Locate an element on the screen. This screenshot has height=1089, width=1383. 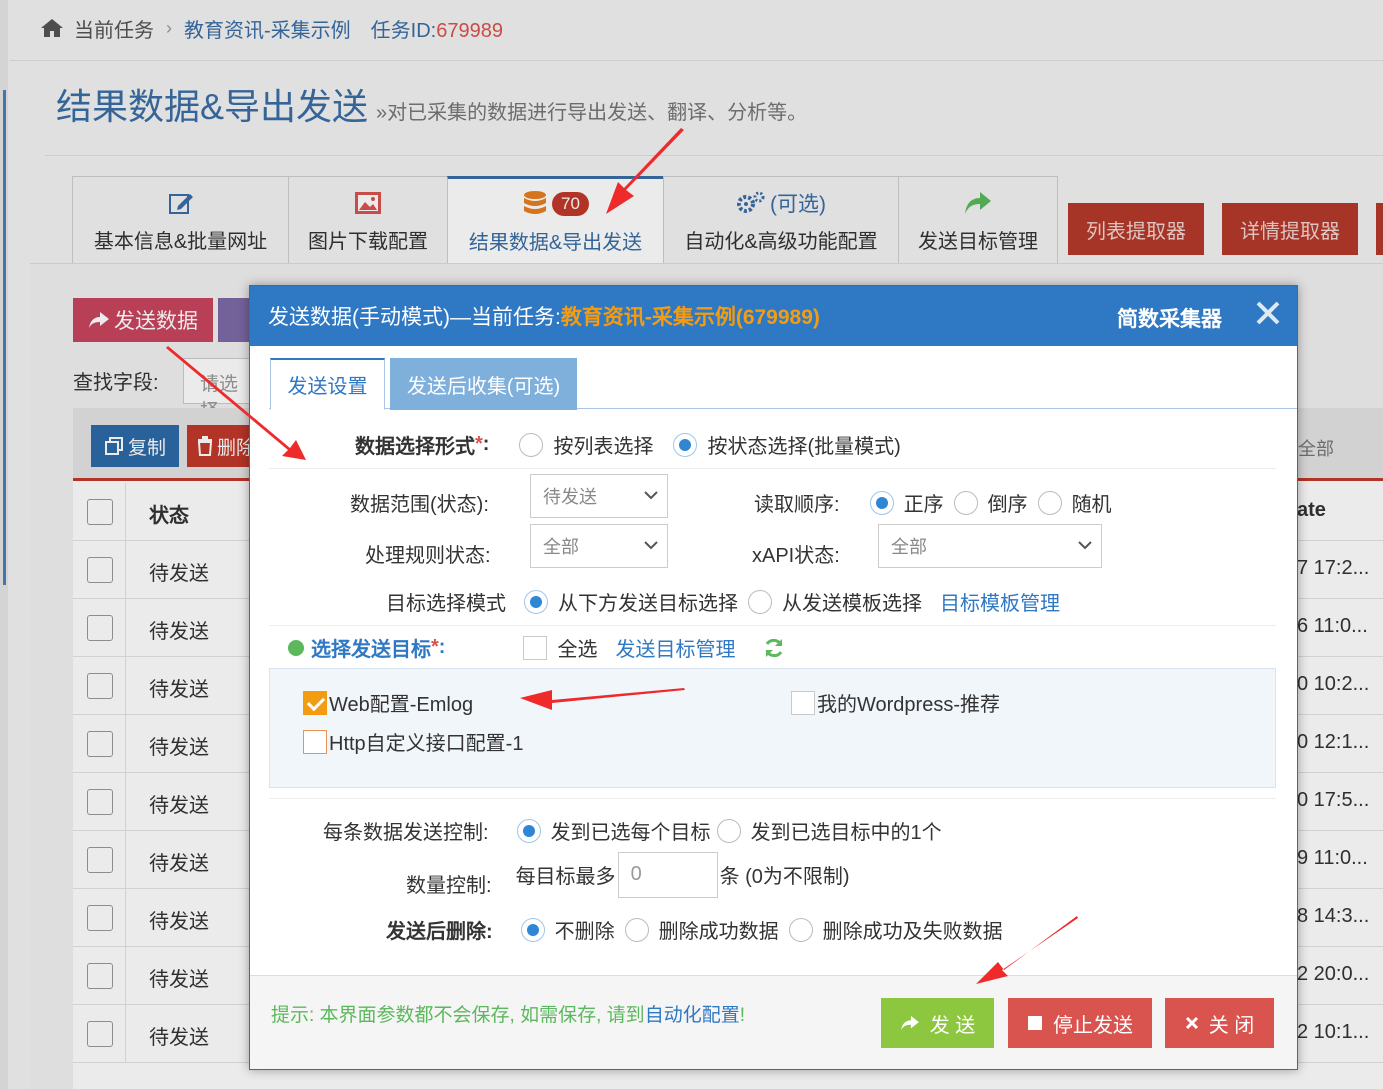
radio-by-list-label: 按列表选择 is located at coordinates (603, 447).